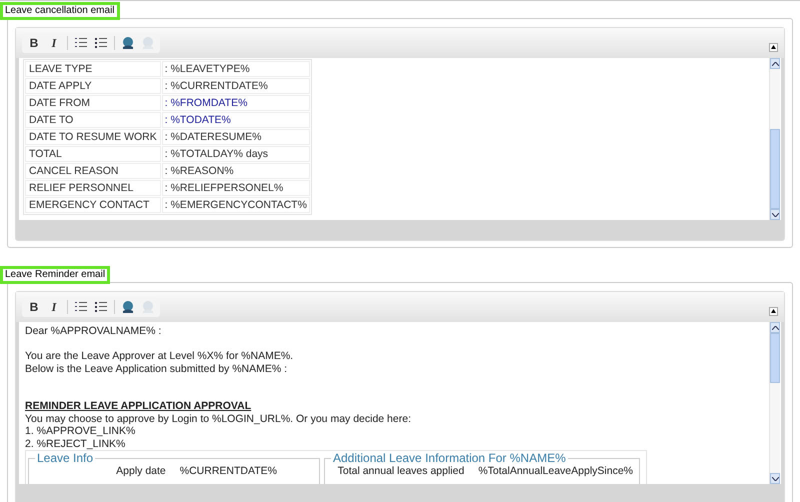  What do you see at coordinates (236, 103) in the screenshot?
I see `table-cell: : %FROMDATE%` at bounding box center [236, 103].